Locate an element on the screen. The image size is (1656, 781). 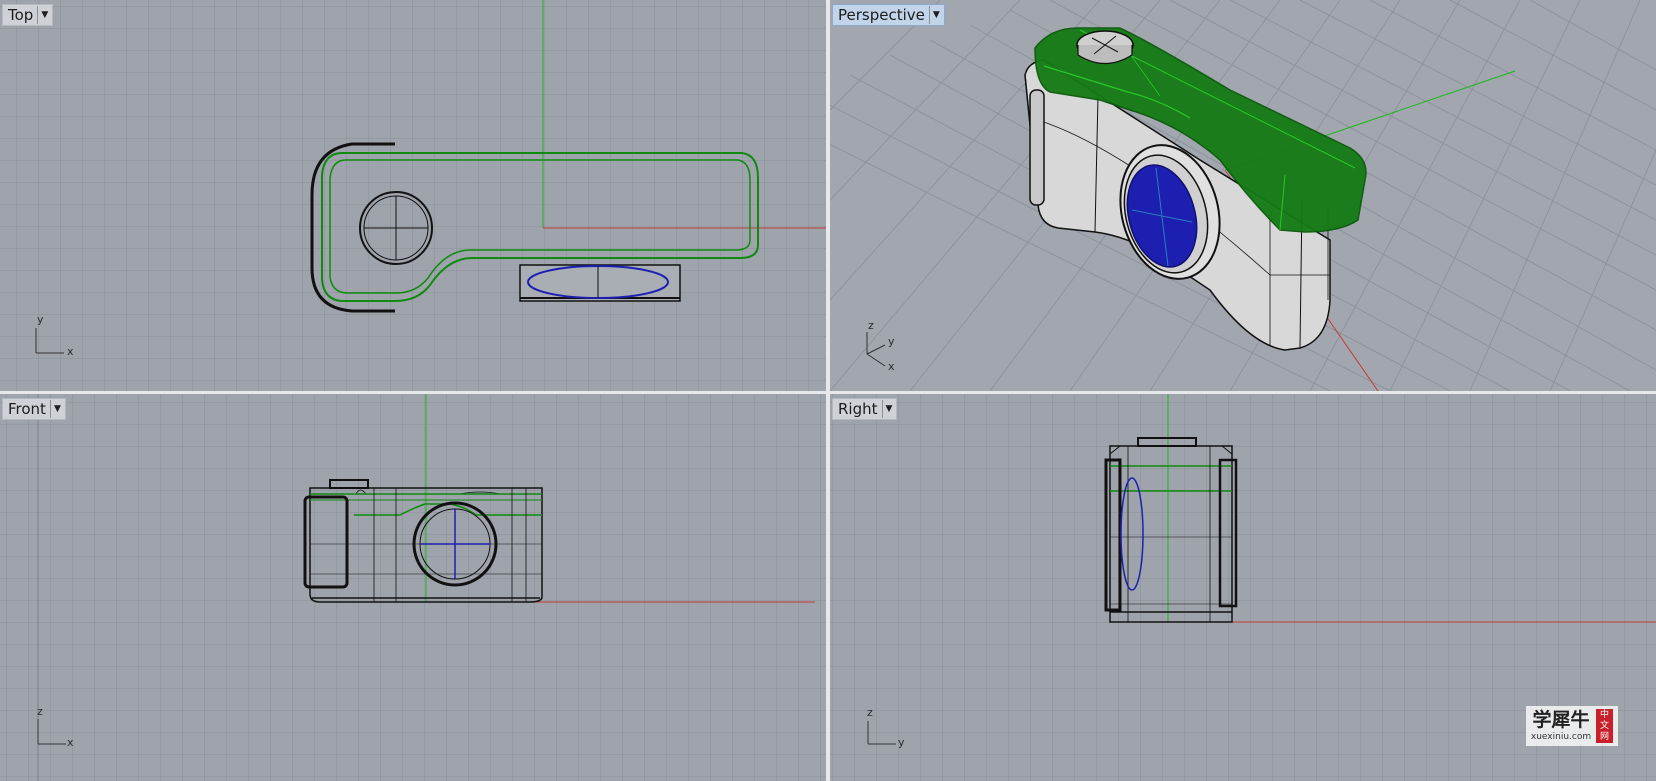
viewport-tab-front: Front ▼ is located at coordinates (34, 409).